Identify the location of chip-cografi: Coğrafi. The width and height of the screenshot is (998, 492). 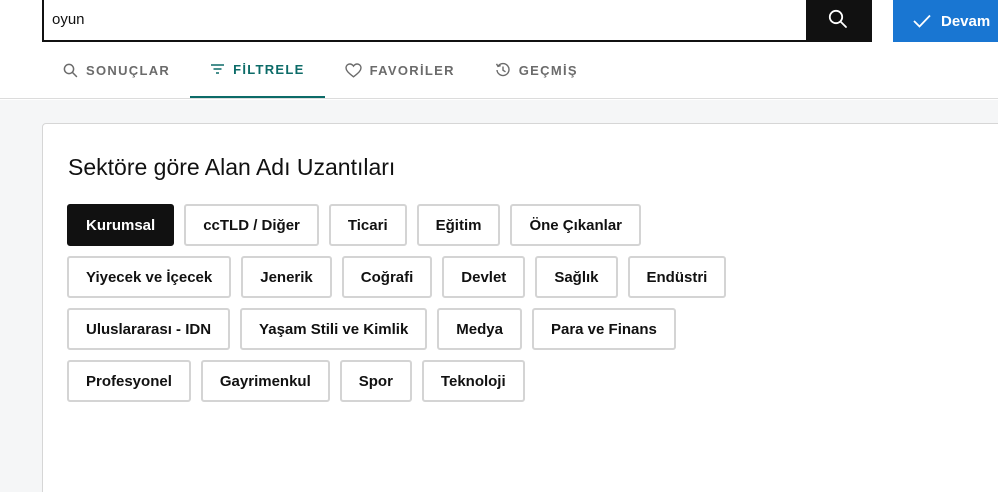
(387, 277).